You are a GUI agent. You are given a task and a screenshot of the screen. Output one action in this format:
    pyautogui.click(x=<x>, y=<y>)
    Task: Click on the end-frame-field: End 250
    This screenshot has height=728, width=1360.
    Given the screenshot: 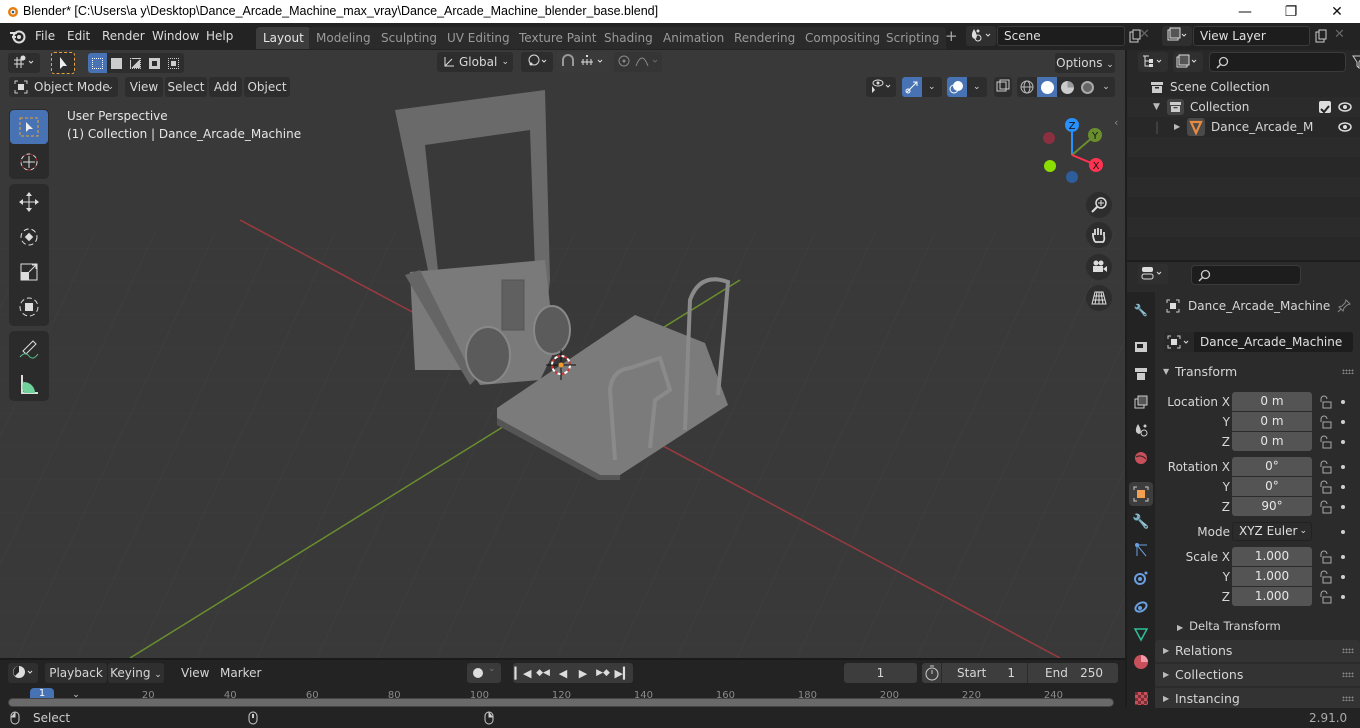 What is the action you would take?
    pyautogui.click(x=1073, y=673)
    